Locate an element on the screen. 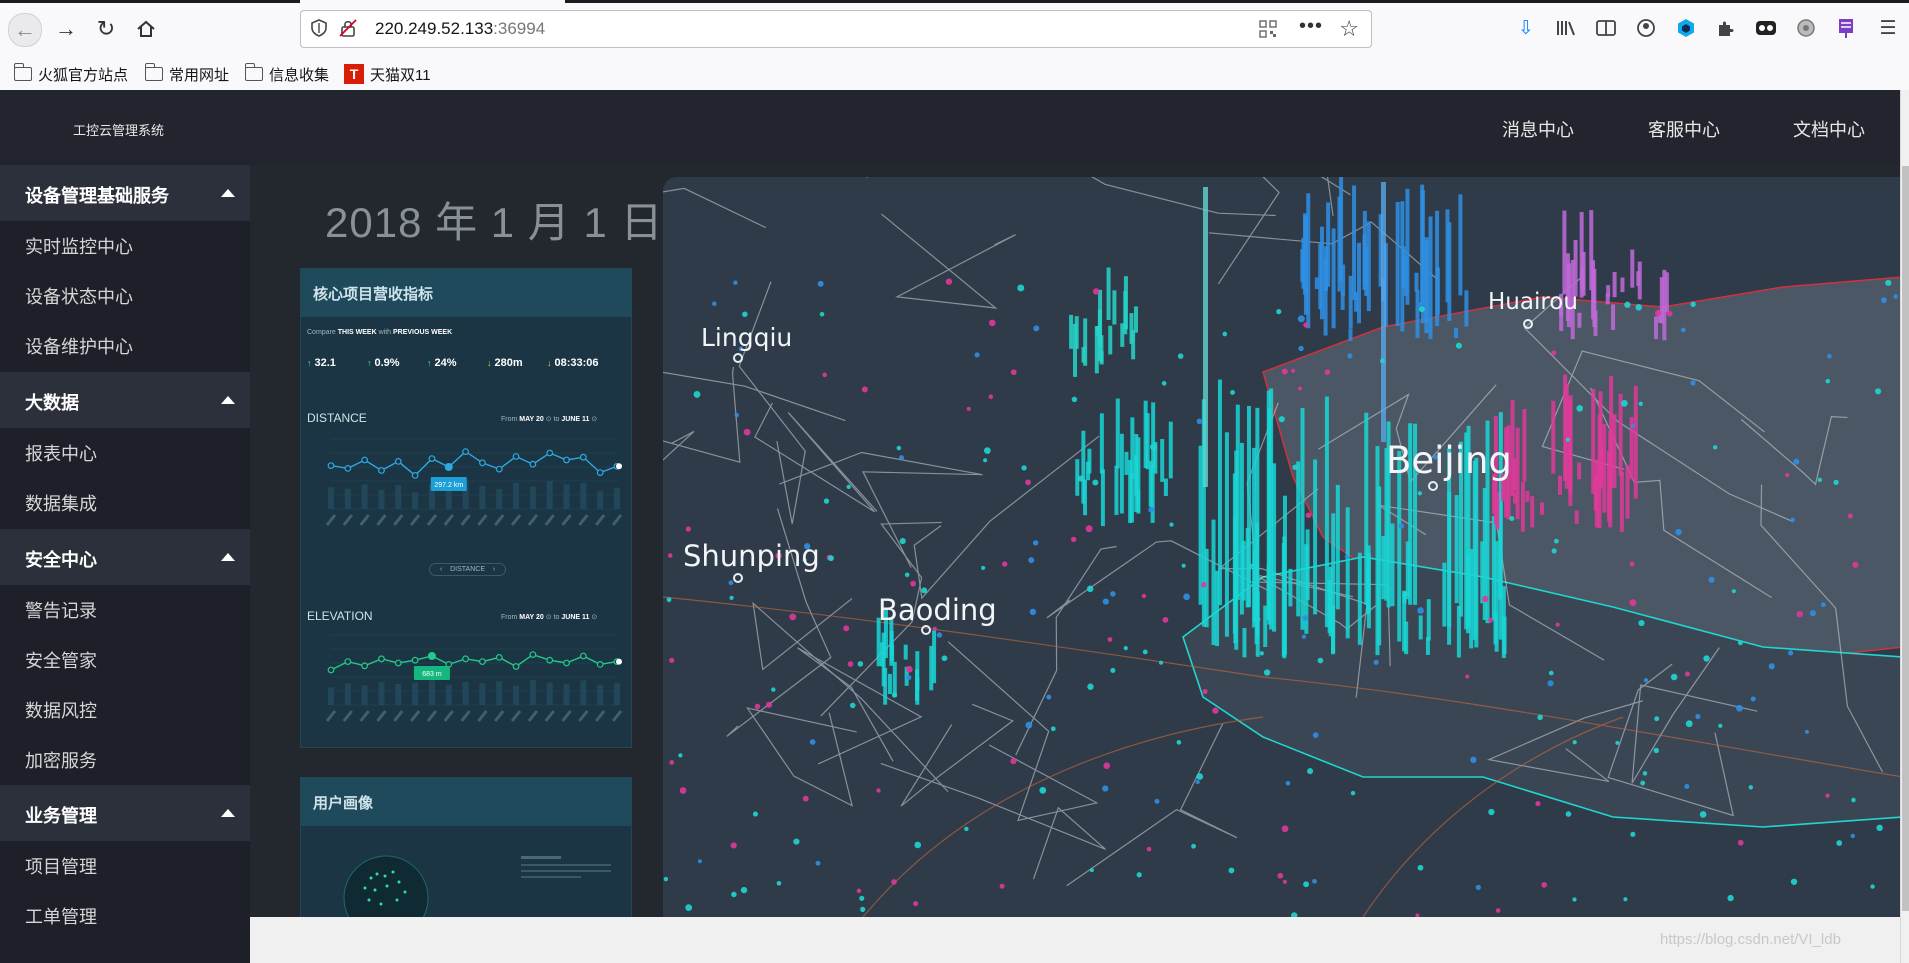  sidebar-item-device-status: 设备状态中心 is located at coordinates (79, 296).